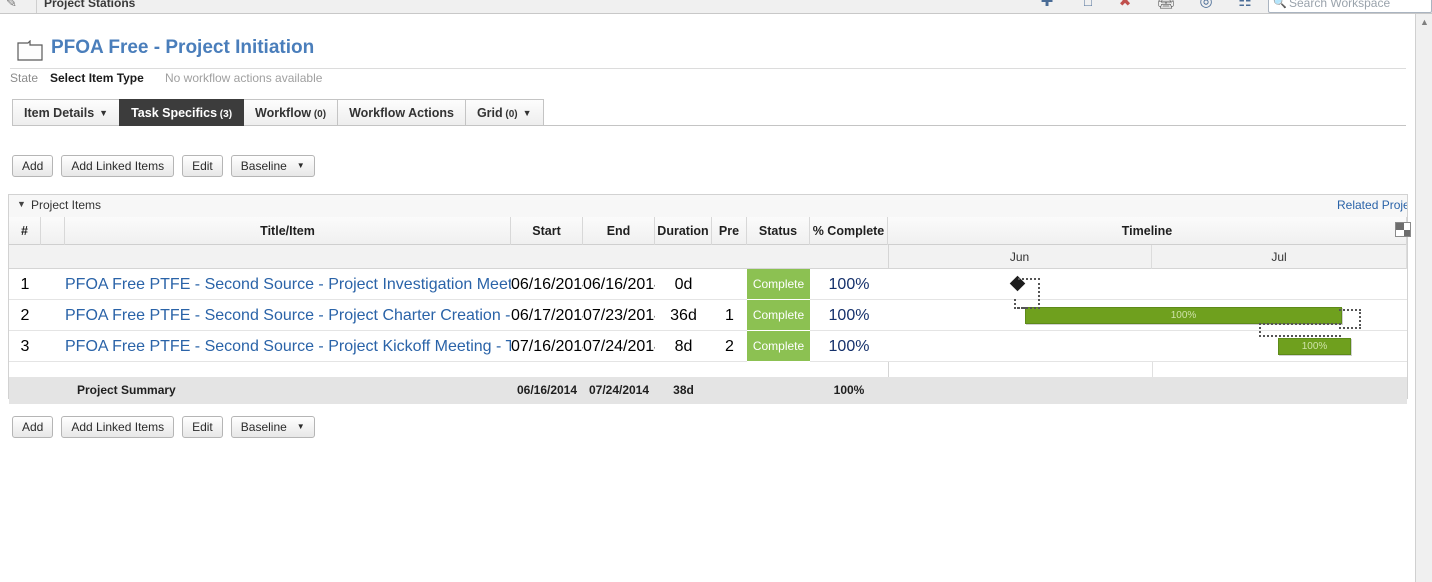 This screenshot has height=582, width=1432. I want to click on vertical-scrollbar: ▲, so click(1423, 298).